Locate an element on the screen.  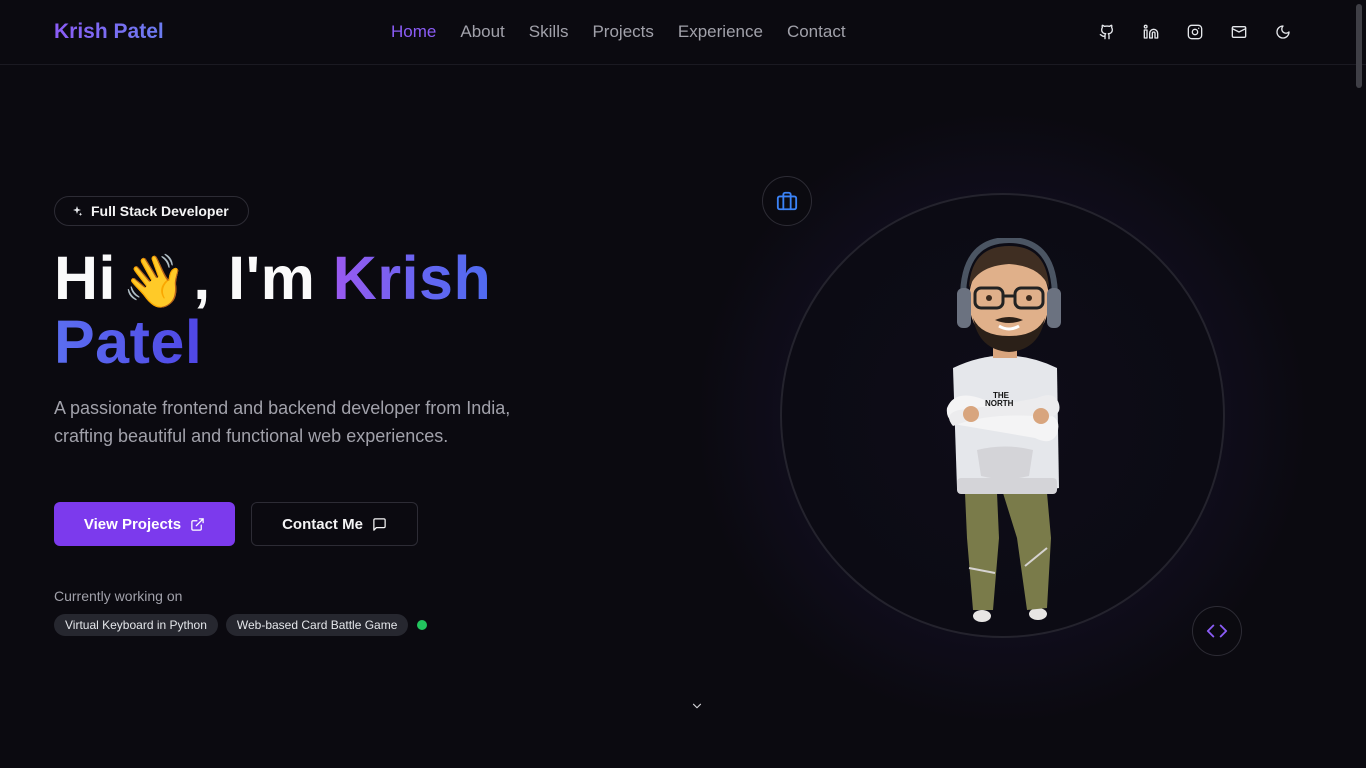
social-links is located at coordinates (1195, 32).